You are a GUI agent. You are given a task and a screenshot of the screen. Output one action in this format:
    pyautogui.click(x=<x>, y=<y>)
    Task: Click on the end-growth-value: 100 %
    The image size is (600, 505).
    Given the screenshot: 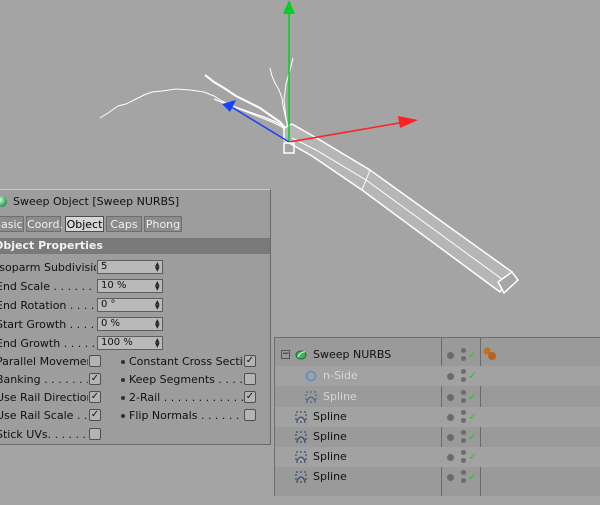 What is the action you would take?
    pyautogui.click(x=117, y=342)
    